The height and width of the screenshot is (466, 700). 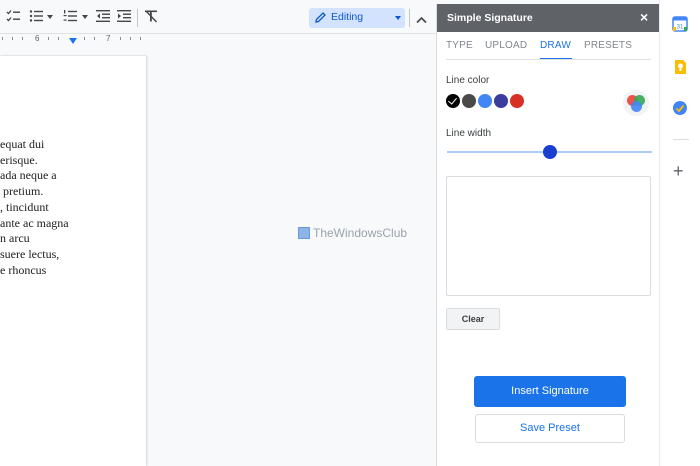 What do you see at coordinates (398, 18) in the screenshot?
I see `chevron-down-icon` at bounding box center [398, 18].